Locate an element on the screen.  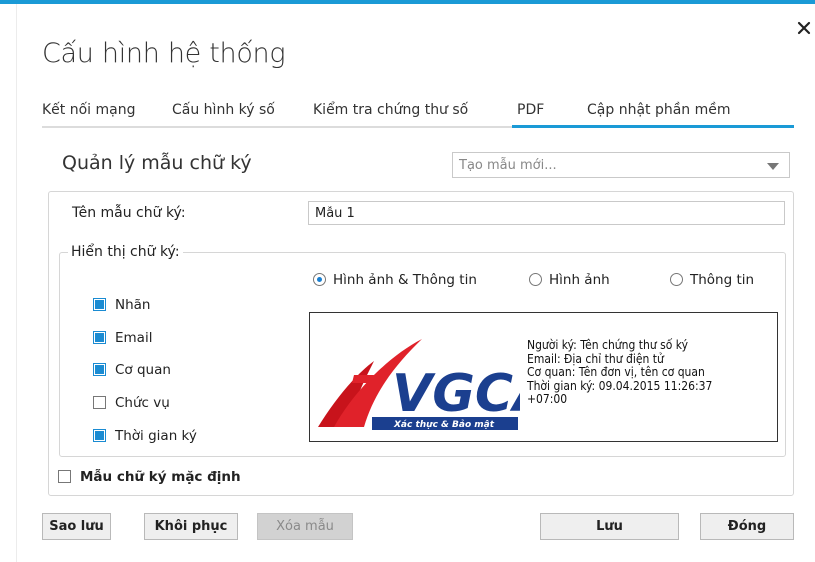
preview-signer-line: Người ký: Tên chứng thư số ký is located at coordinates (607, 345).